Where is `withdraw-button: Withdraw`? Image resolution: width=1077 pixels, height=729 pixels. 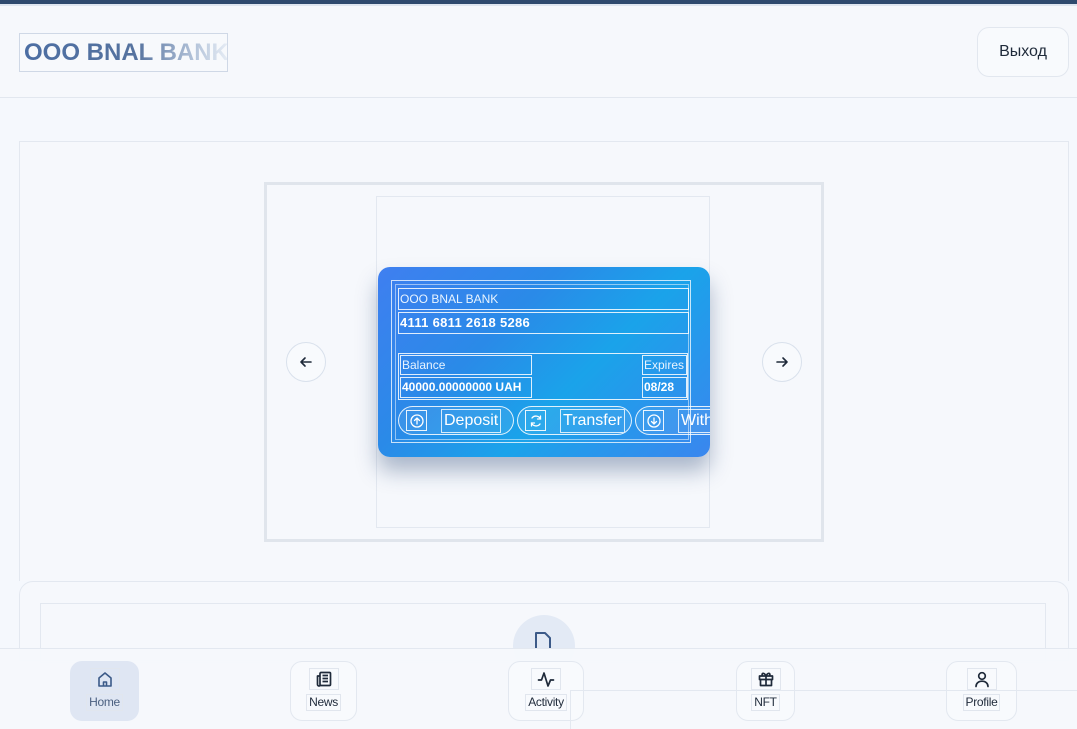
withdraw-button: Withdraw is located at coordinates (672, 420).